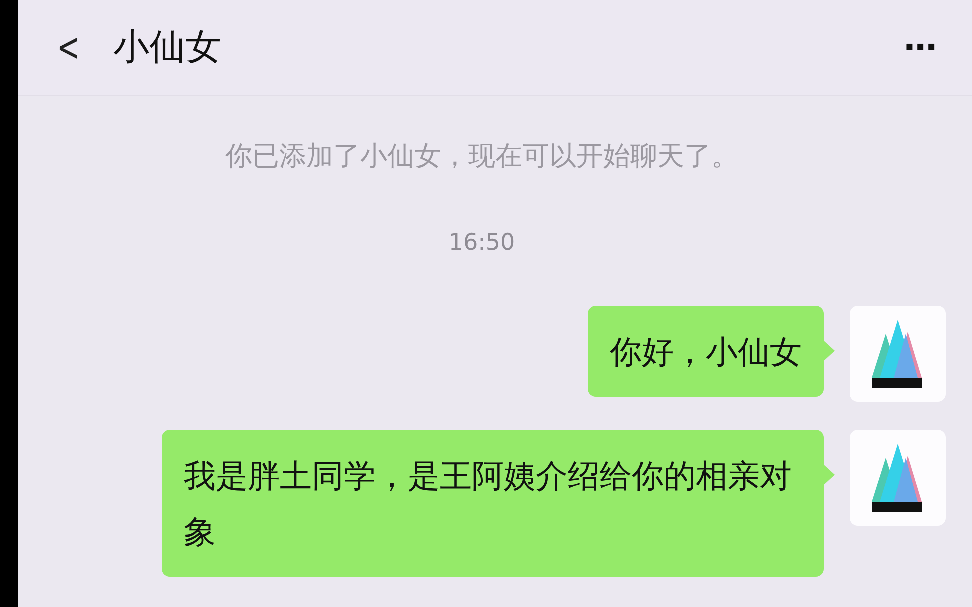 The width and height of the screenshot is (972, 607). I want to click on system-notice: 你已添加了小仙女，现在可以开始聊天了。, so click(482, 157).